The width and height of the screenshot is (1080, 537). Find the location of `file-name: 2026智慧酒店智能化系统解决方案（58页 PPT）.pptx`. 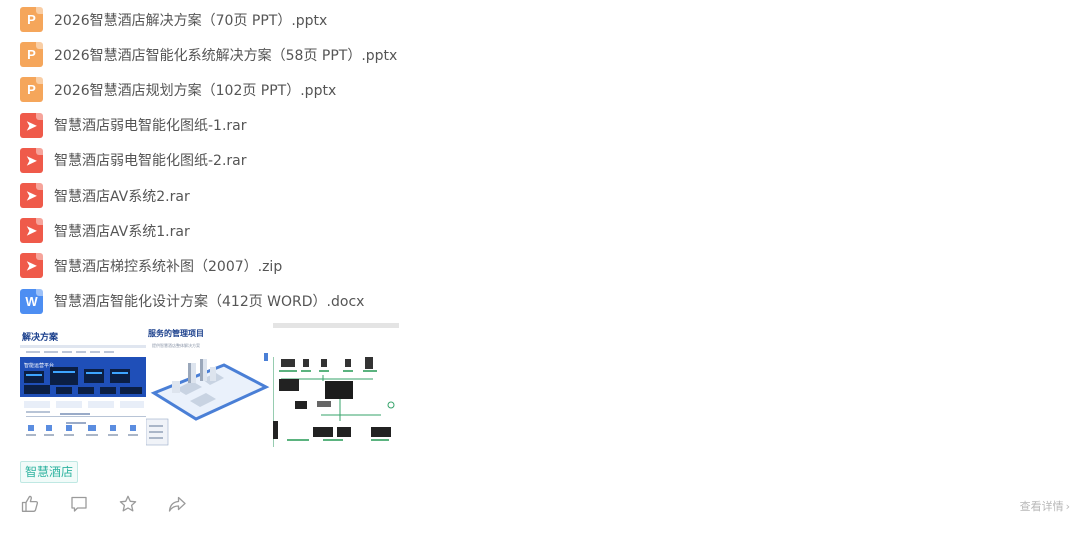

file-name: 2026智慧酒店智能化系统解决方案（58页 PPT）.pptx is located at coordinates (226, 55).